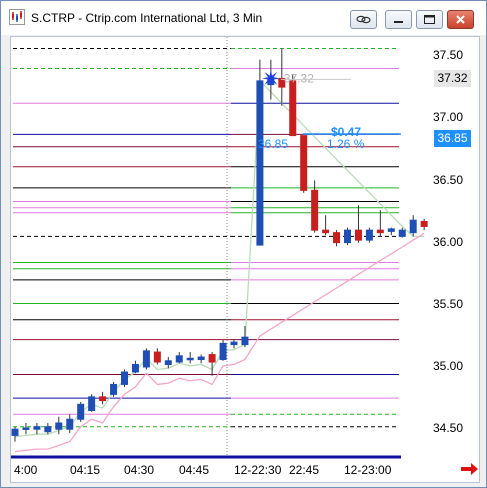  I want to click on chart-app-icon, so click(17, 17).